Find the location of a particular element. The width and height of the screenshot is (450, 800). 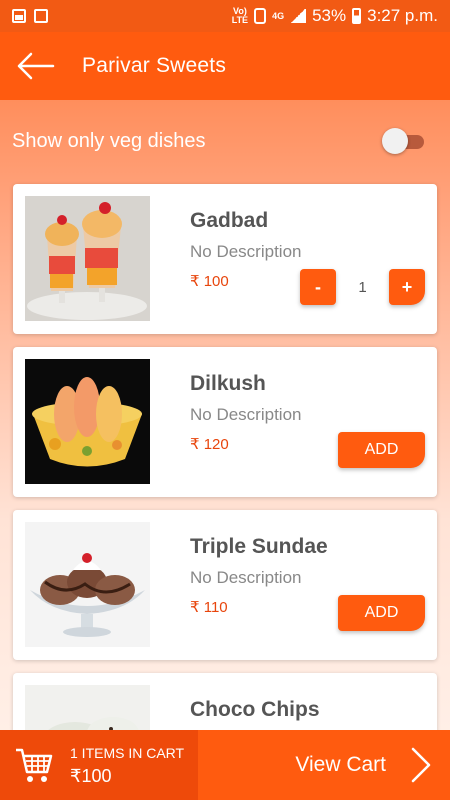

chevron-right-icon is located at coordinates (421, 765).